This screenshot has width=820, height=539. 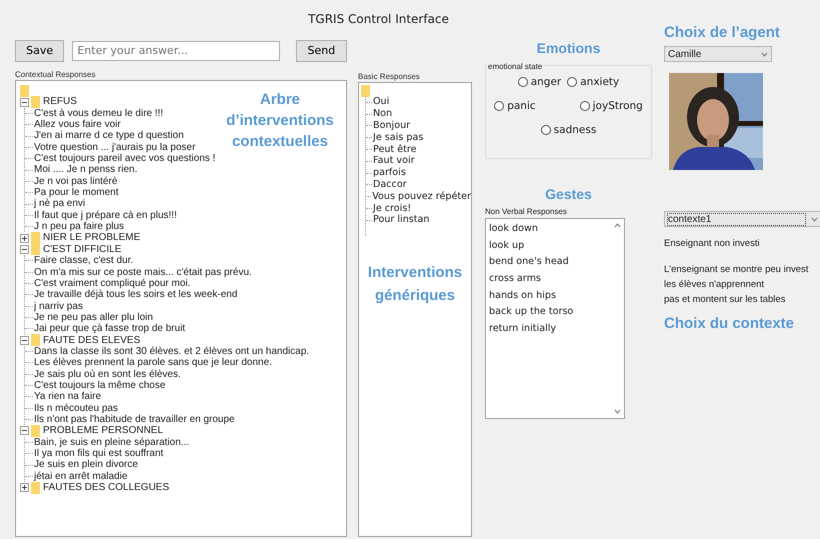 I want to click on group-label: Non Verbal Responses, so click(x=526, y=211).